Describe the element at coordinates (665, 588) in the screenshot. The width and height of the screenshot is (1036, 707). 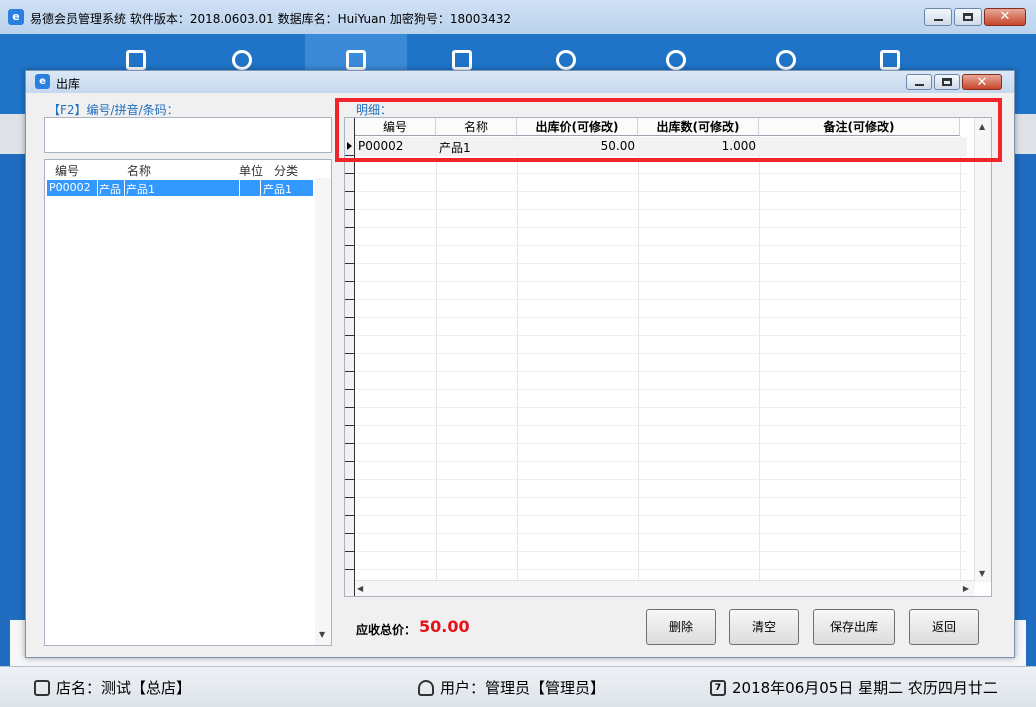
I see `grid-horizontal-scrollbar: ◀ ▶` at that location.